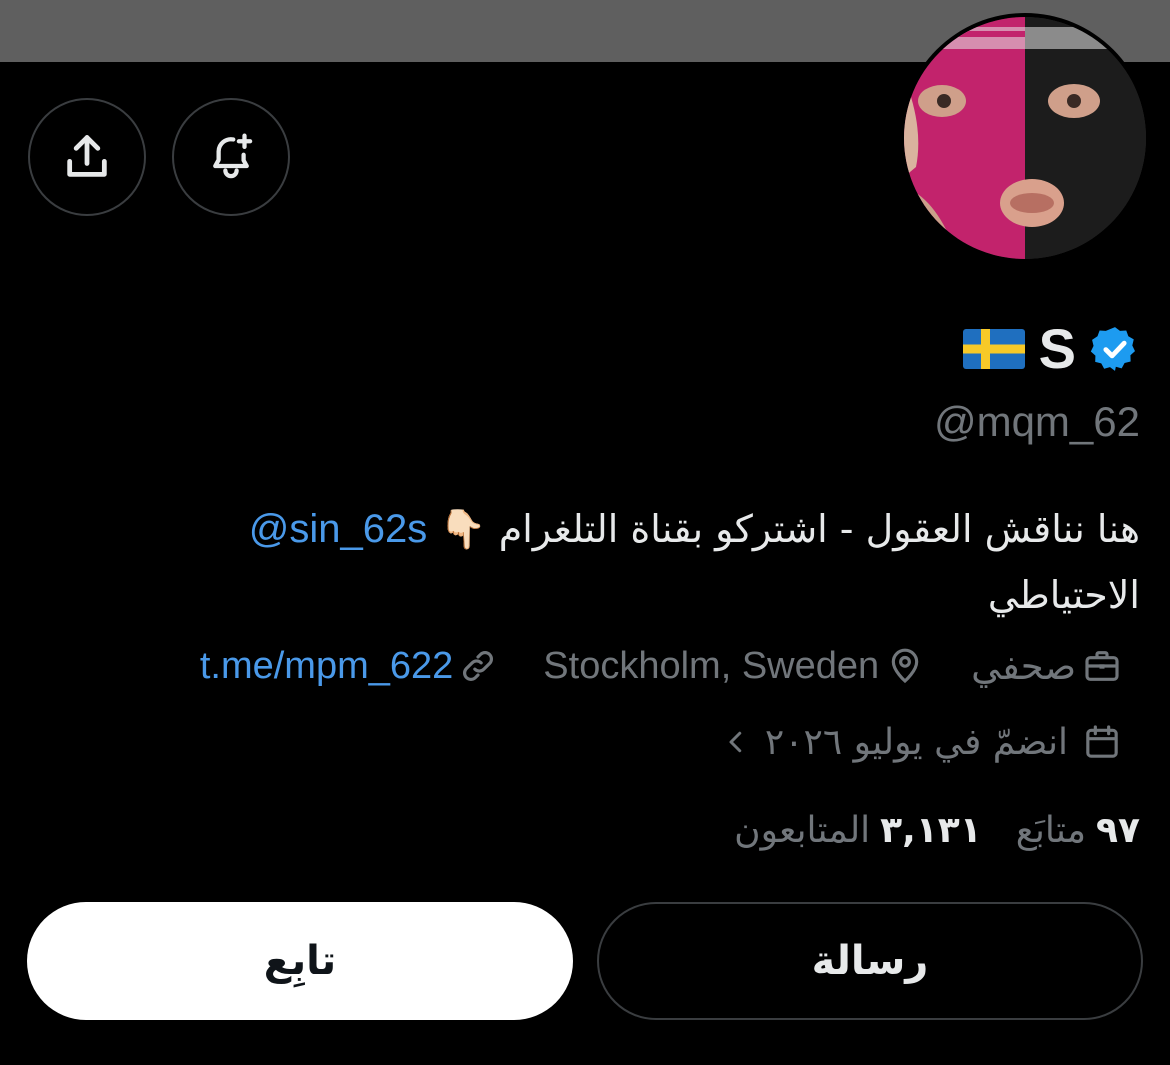  Describe the element at coordinates (478, 666) in the screenshot. I see `link-icon` at that location.